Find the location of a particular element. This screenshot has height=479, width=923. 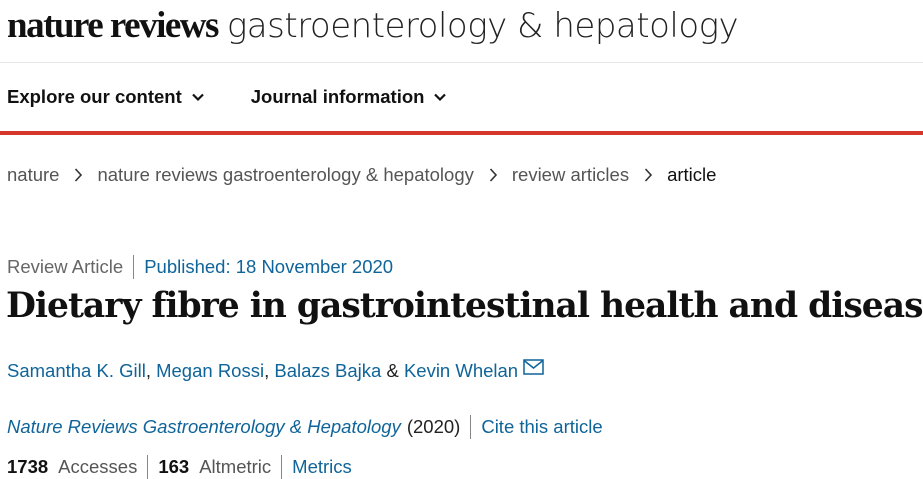

author-link: Samantha K. Gill is located at coordinates (76, 371).